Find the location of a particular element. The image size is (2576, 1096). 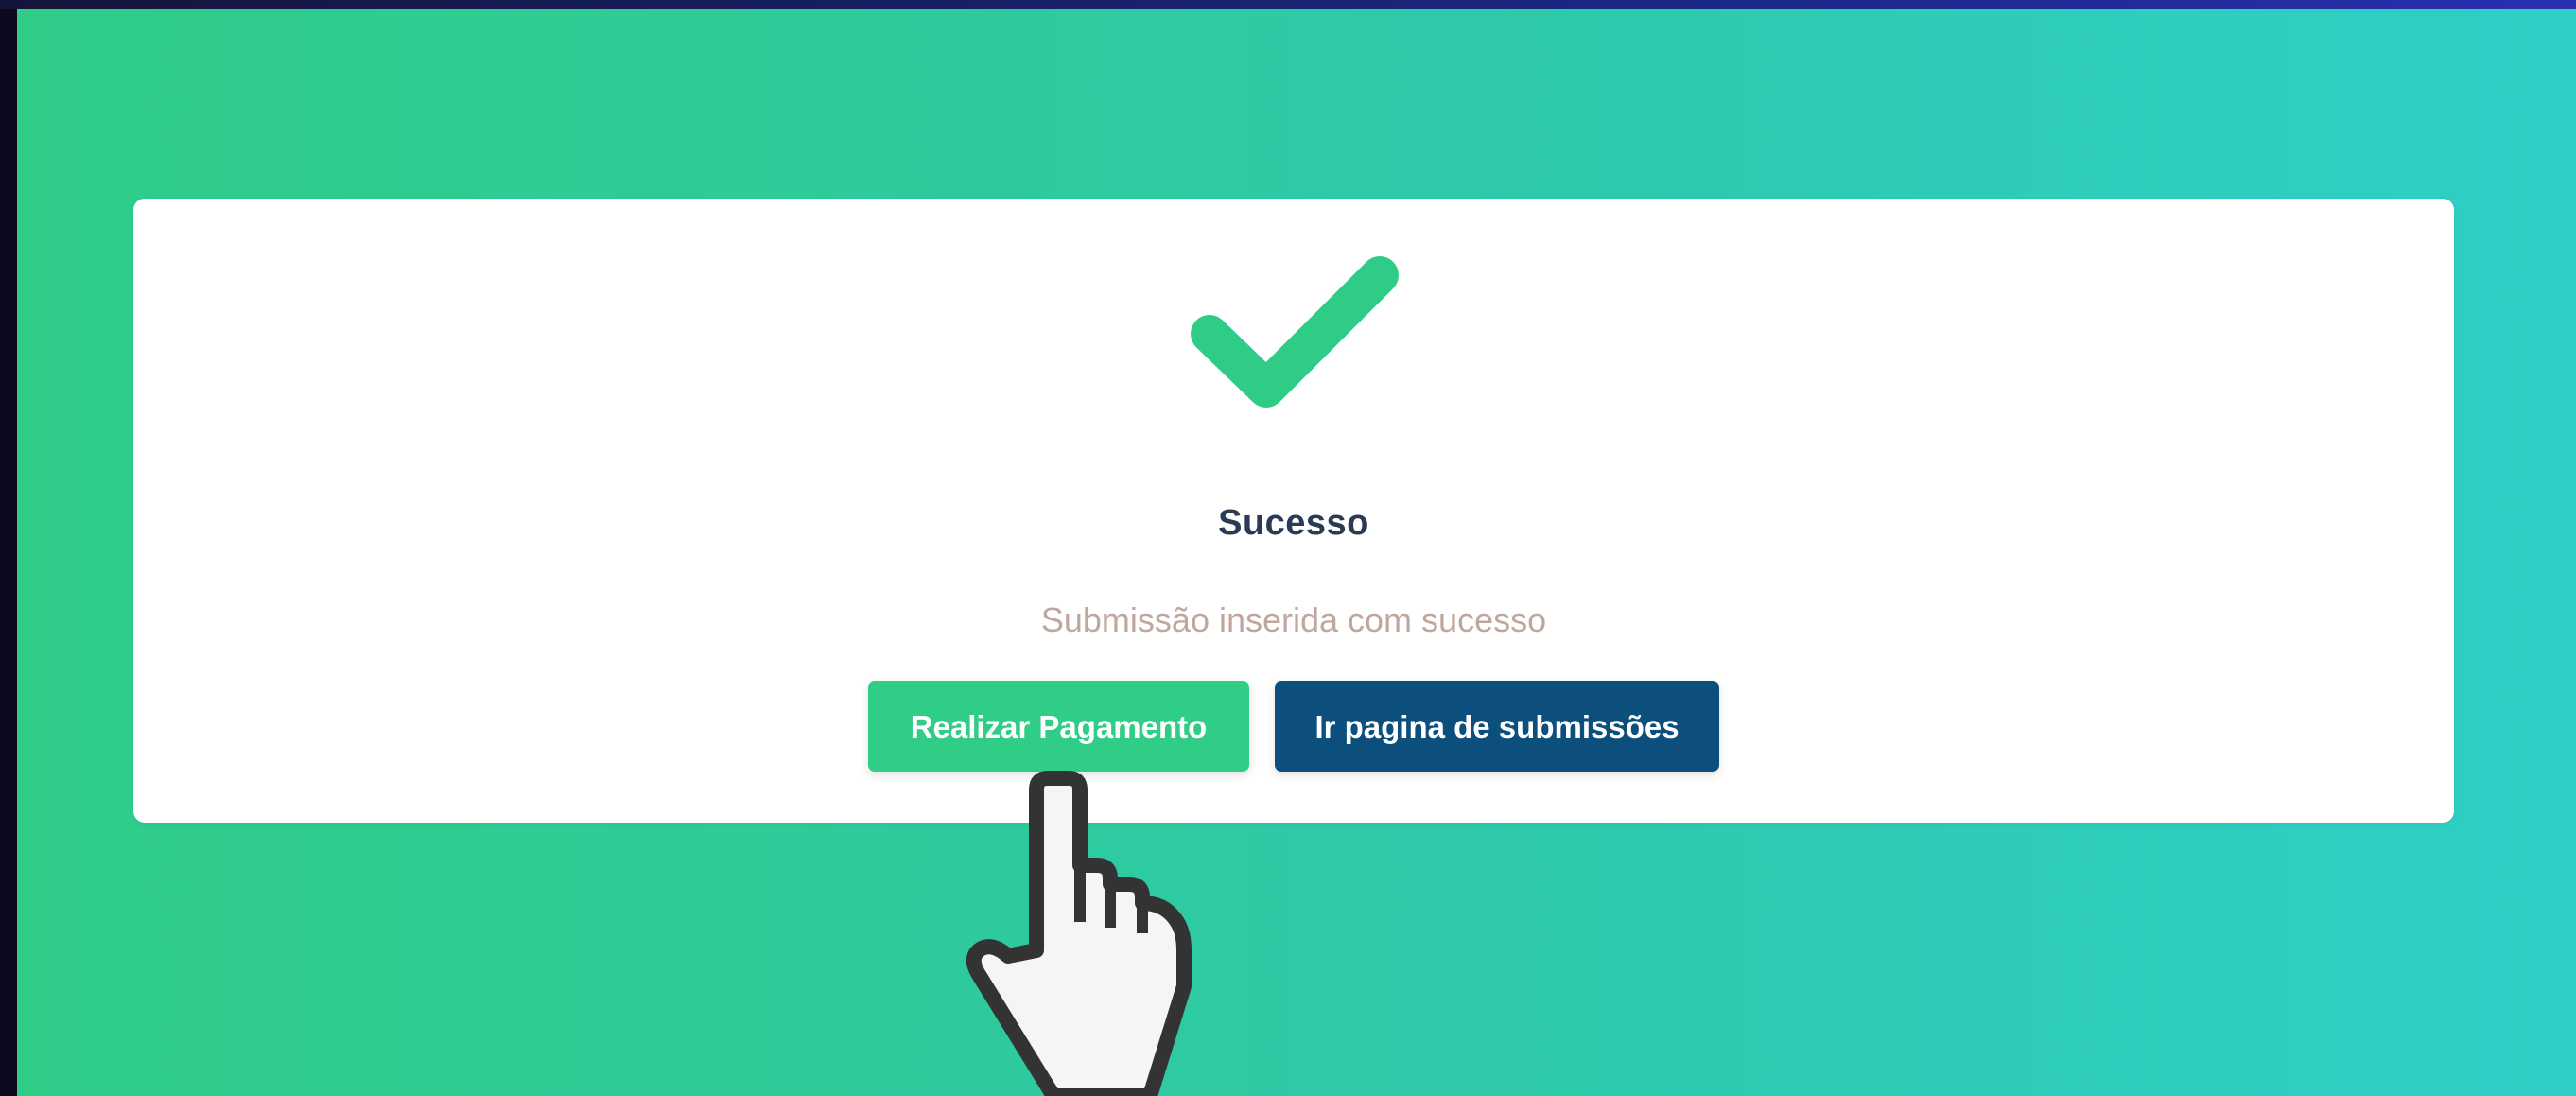

realizar-pagamento-button: Realizar Pagamento is located at coordinates (1058, 726).